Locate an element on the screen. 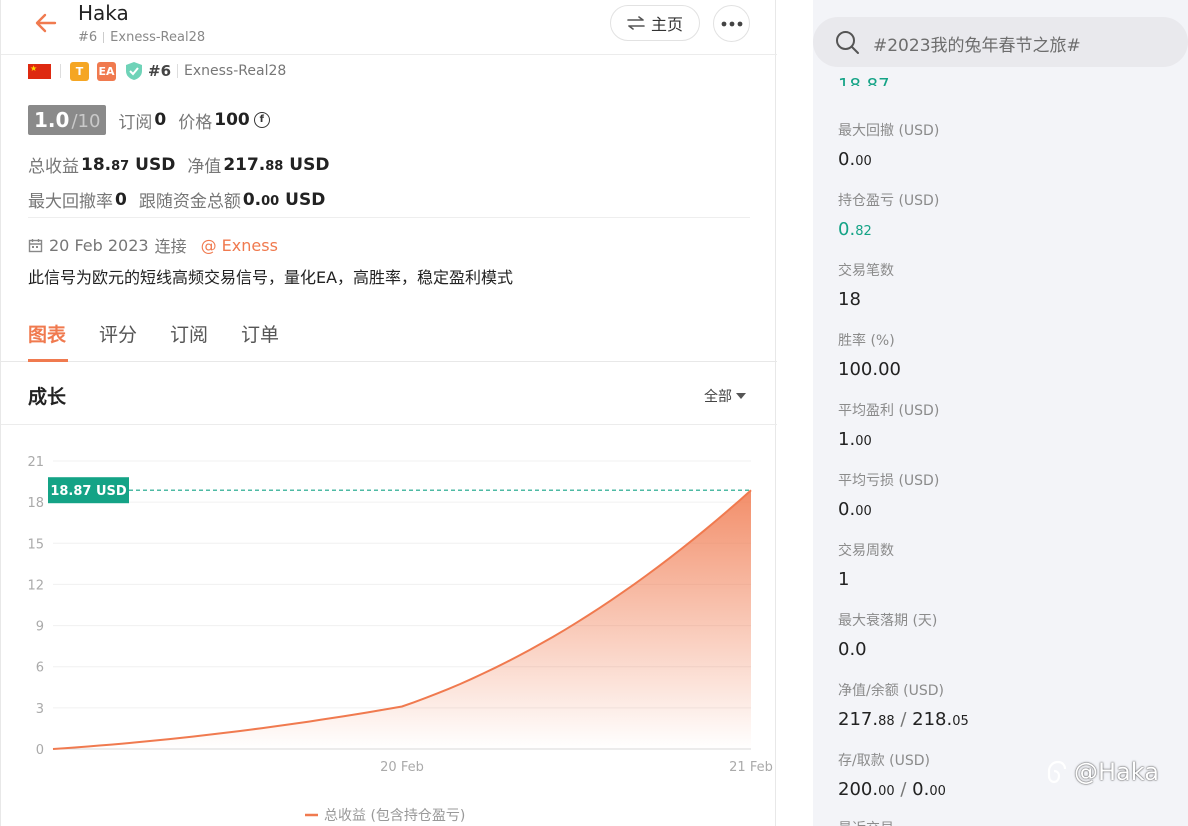 Image resolution: width=1188 pixels, height=826 pixels. badge-t: T is located at coordinates (79, 71).